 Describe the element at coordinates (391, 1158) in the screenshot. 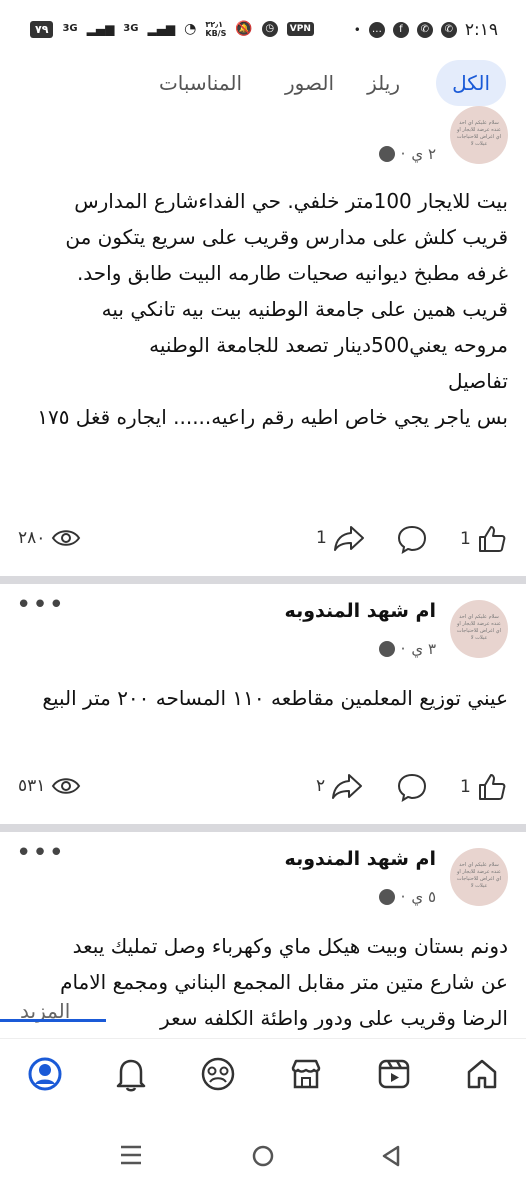

I see `back-button-icon` at that location.